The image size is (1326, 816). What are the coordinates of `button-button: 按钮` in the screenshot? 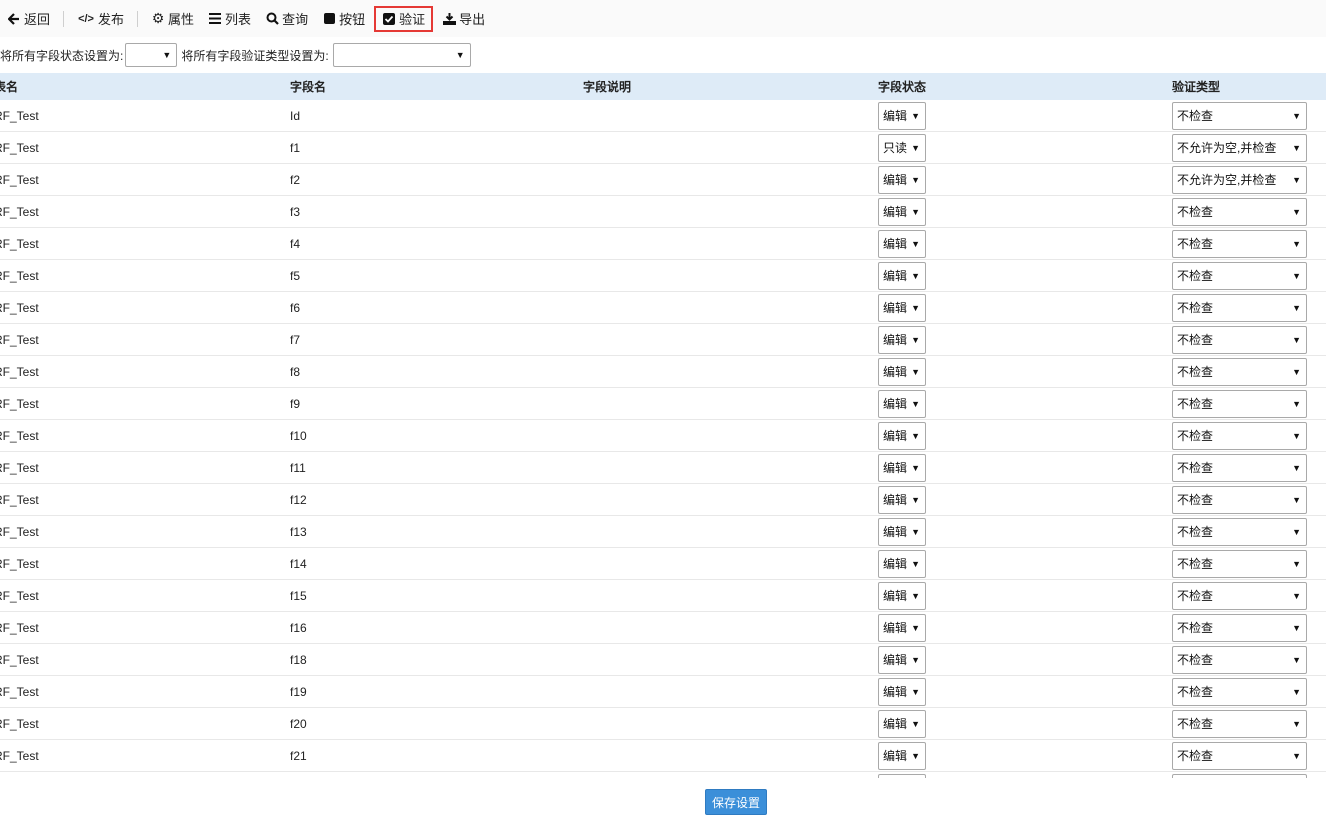 It's located at (343, 19).